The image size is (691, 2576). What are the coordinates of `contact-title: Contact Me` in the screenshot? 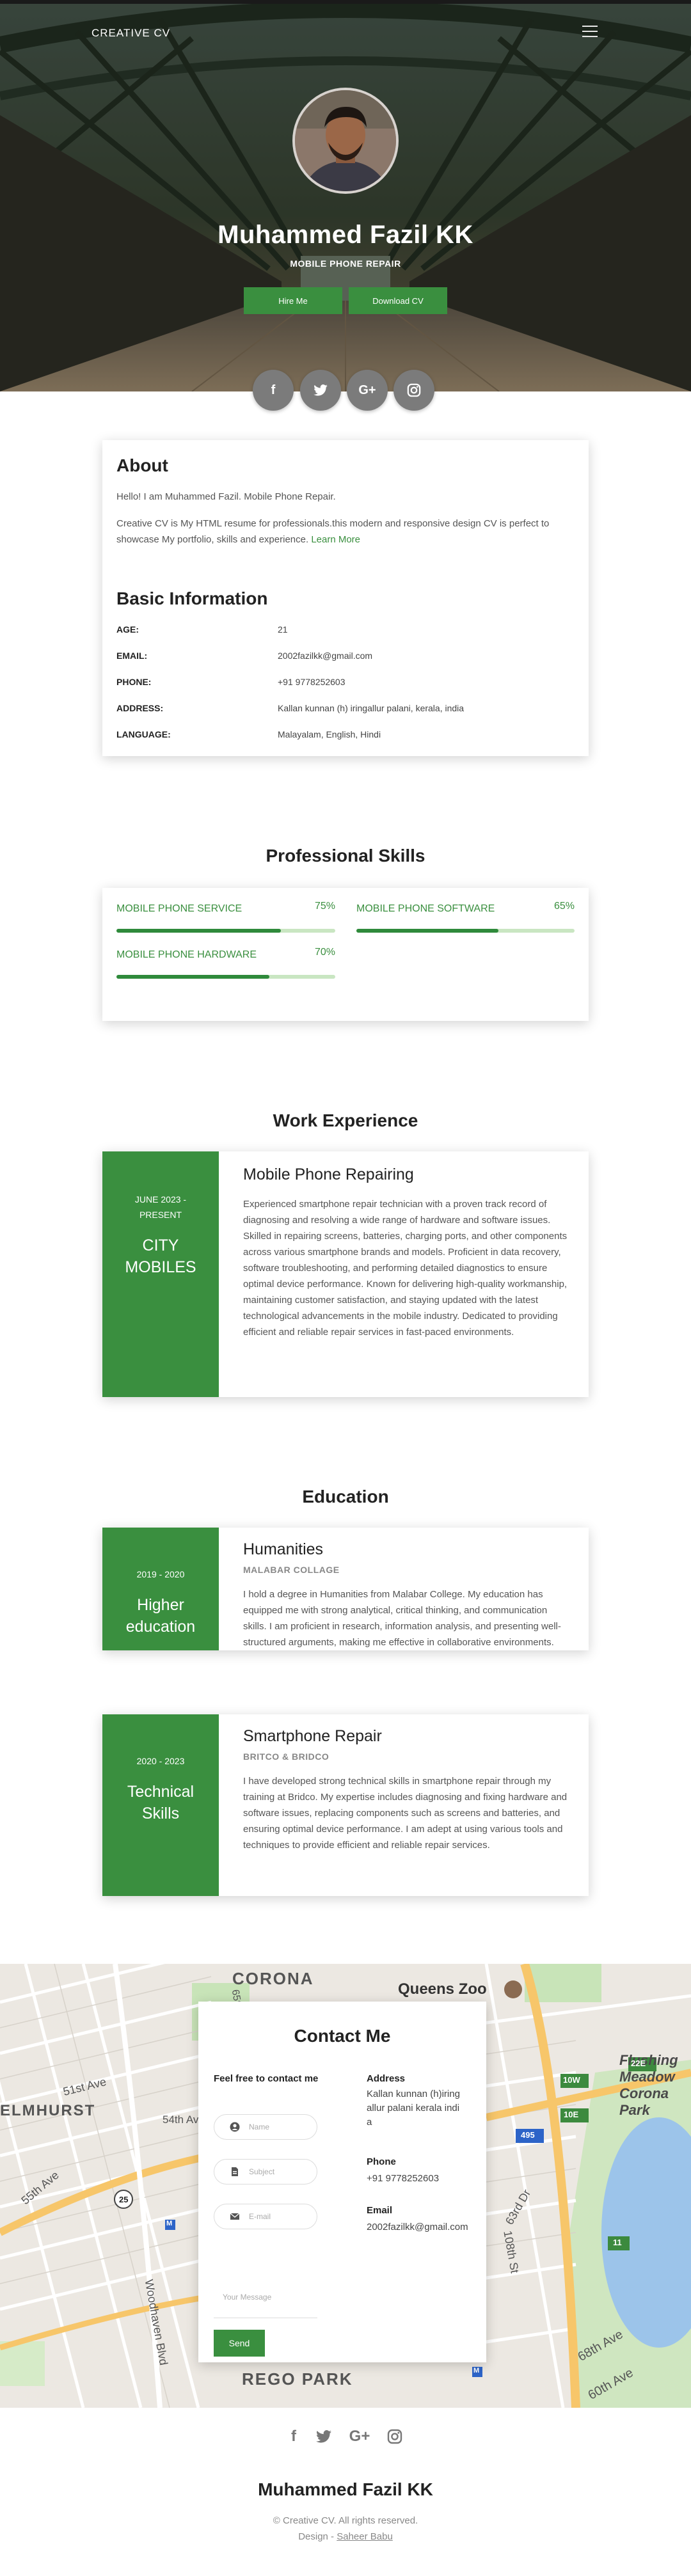 It's located at (342, 2036).